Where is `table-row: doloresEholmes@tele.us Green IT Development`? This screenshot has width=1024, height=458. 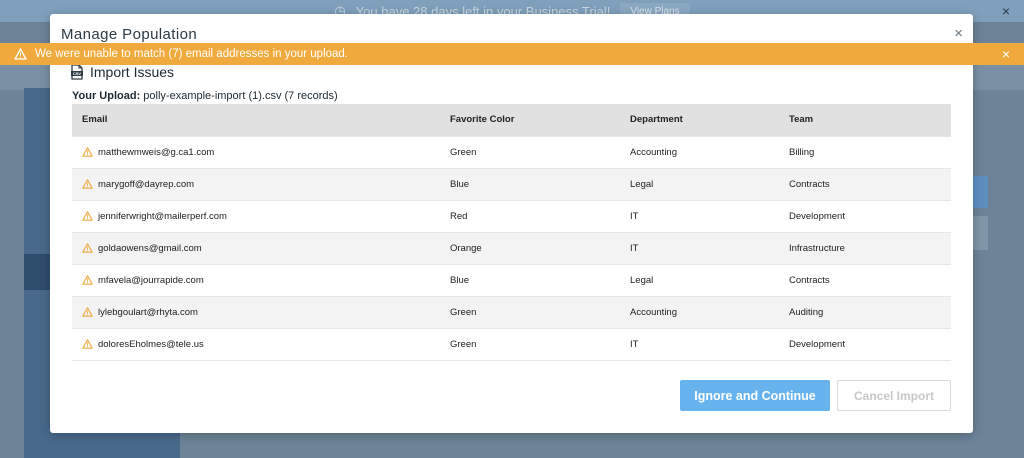
table-row: doloresEholmes@tele.us Green IT Development is located at coordinates (511, 344).